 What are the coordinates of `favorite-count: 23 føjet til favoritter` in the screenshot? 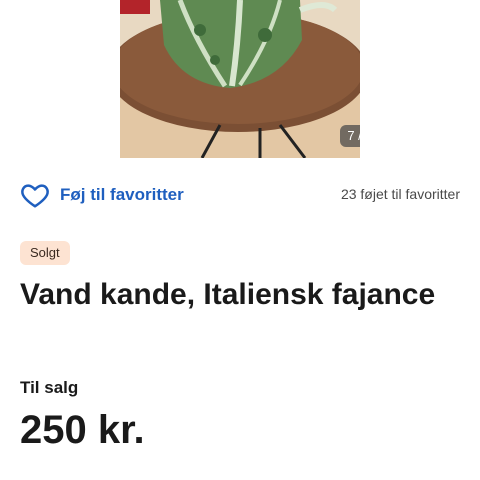 It's located at (400, 194).